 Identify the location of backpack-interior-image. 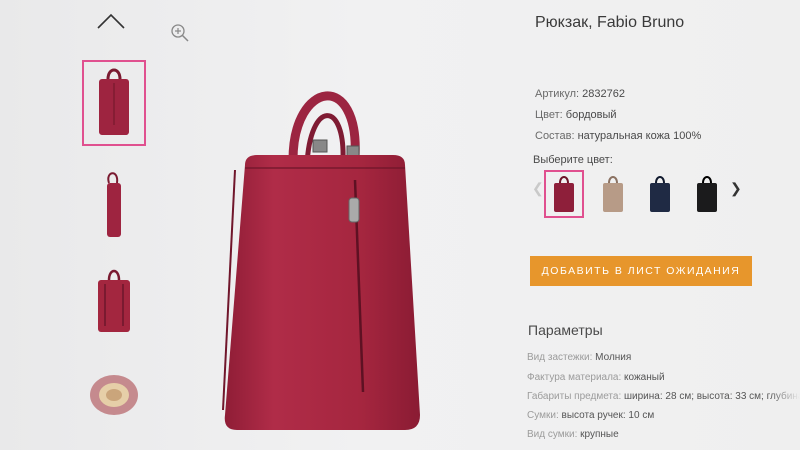
(114, 395).